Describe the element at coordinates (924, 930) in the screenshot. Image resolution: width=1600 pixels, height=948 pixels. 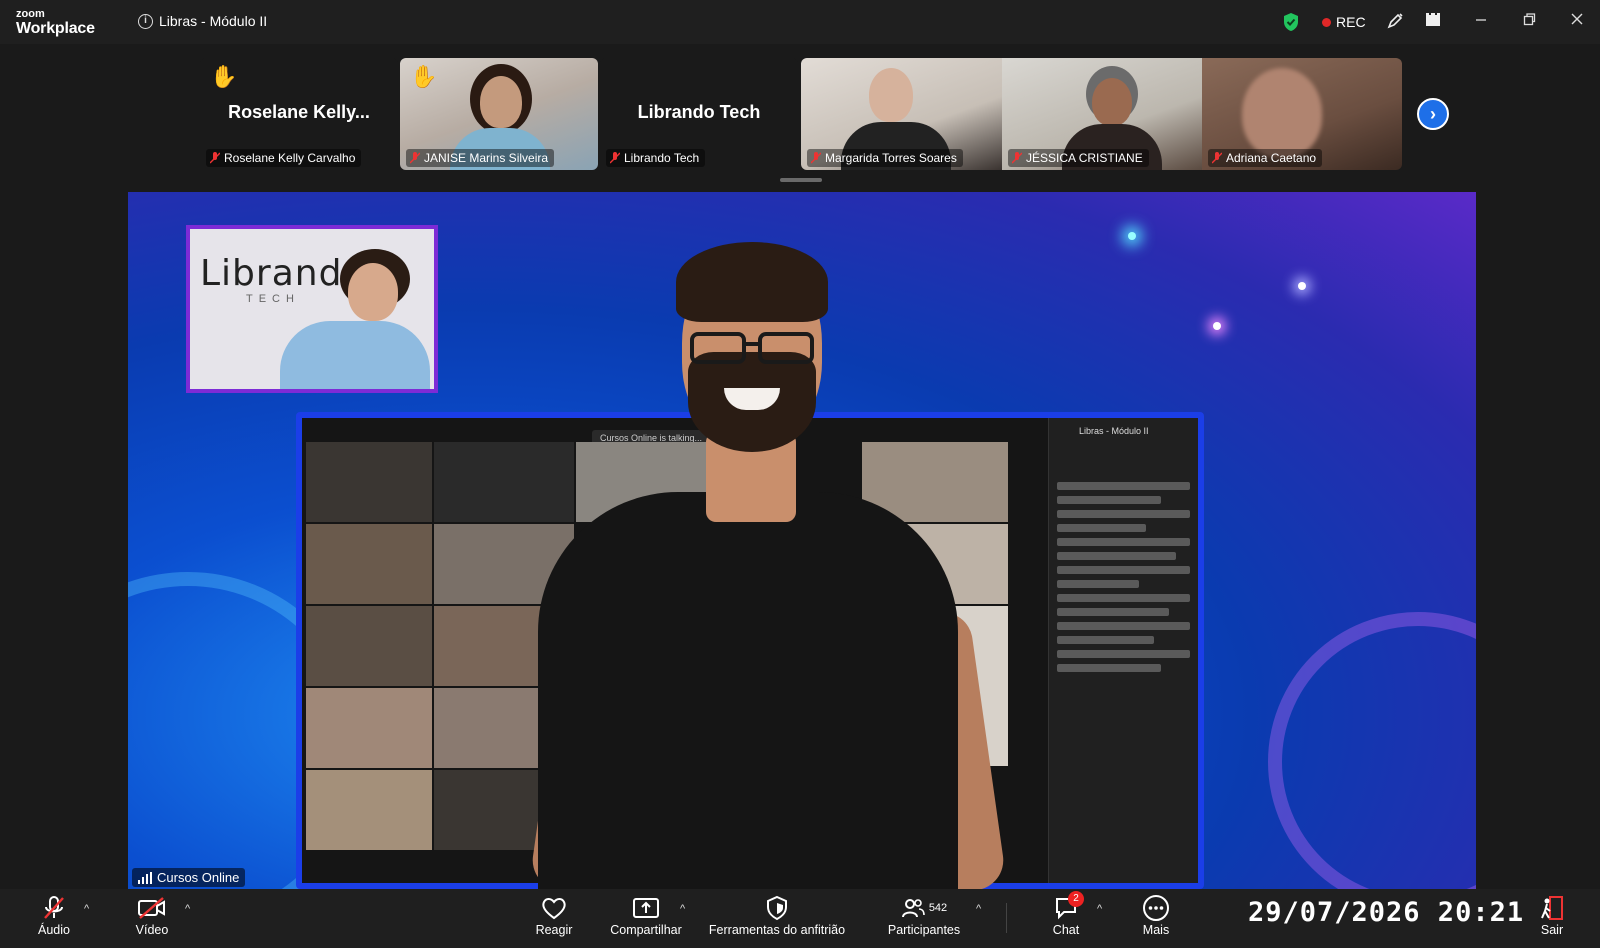
I see `participants-label: Participantes` at that location.